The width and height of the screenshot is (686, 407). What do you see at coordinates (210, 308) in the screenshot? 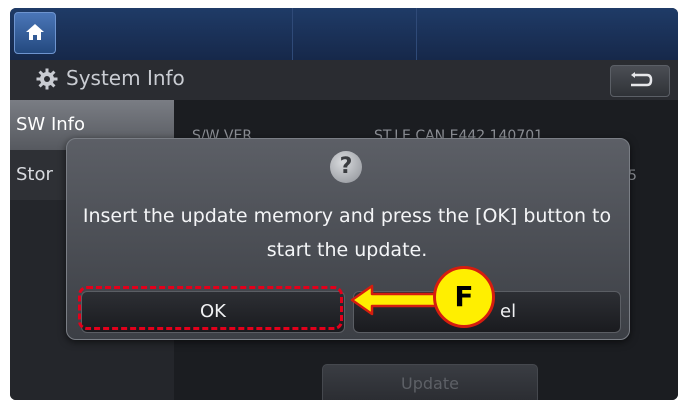
I see `ok-highlight-box` at bounding box center [210, 308].